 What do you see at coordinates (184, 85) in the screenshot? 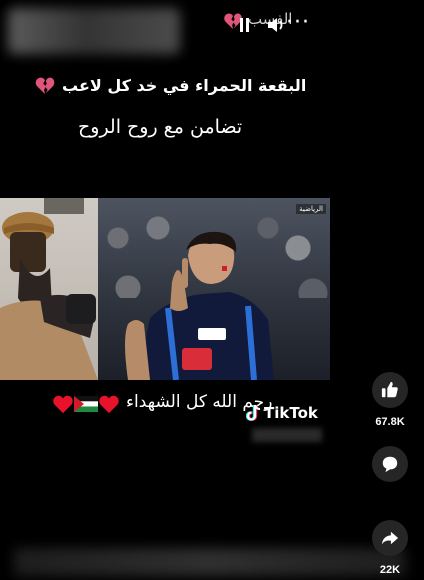
I see `caption-line-1: البقعة الحمراء في خد كل لاعب` at bounding box center [184, 85].